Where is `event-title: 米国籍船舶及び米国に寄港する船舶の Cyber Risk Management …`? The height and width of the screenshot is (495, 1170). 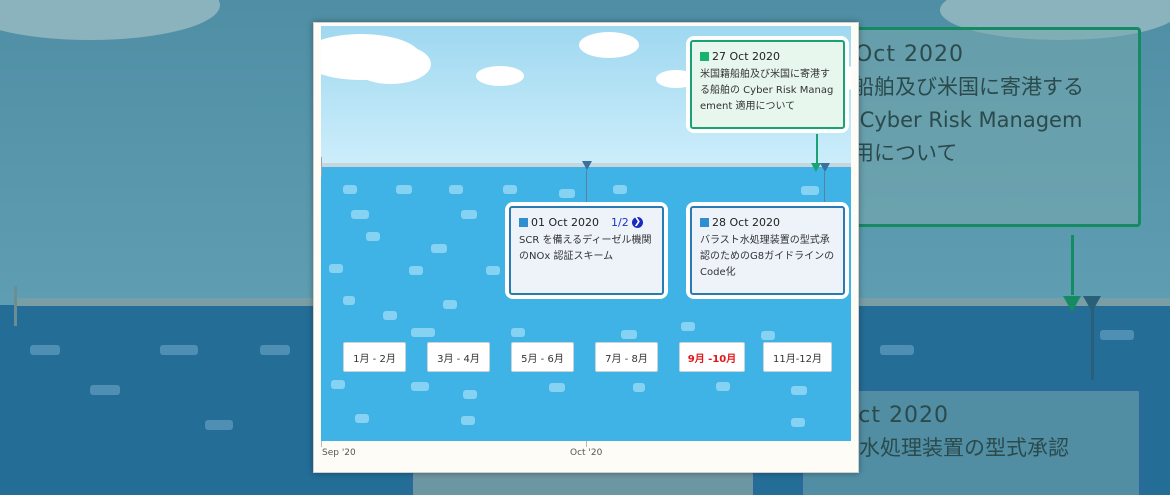
event-title: 米国籍船舶及び米国に寄港する船舶の Cyber Risk Management … is located at coordinates (767, 90).